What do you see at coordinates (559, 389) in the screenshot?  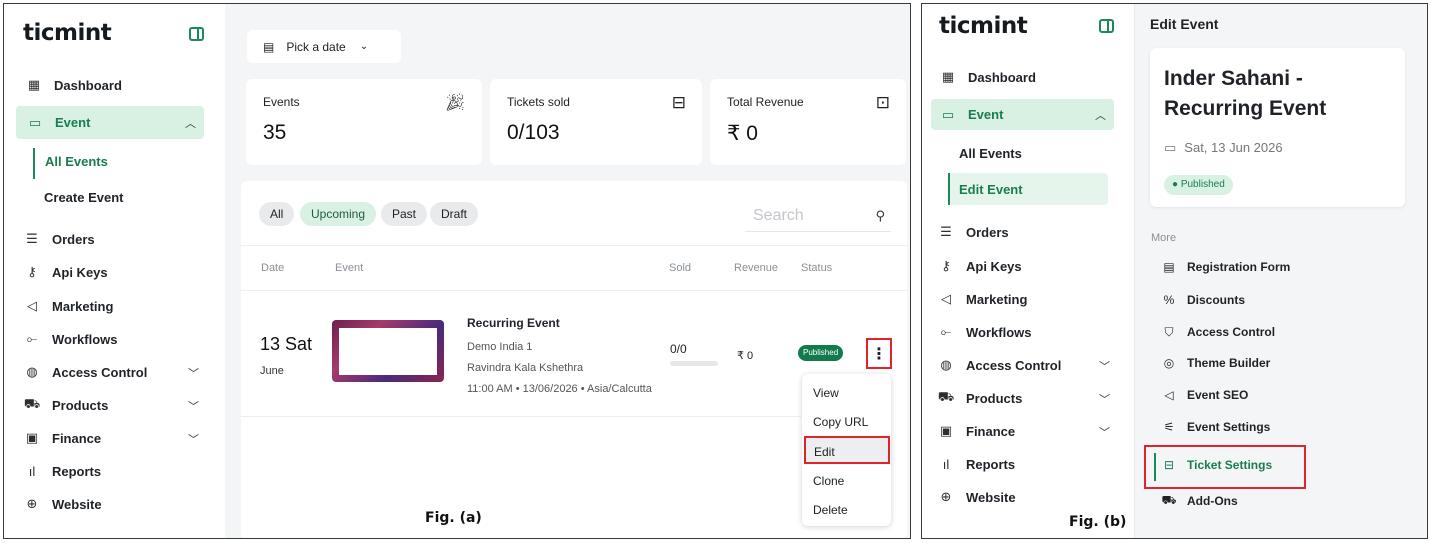 I see `row-datetime: 11:00 AM • 13/06/2026 • Asia/Calcutta` at bounding box center [559, 389].